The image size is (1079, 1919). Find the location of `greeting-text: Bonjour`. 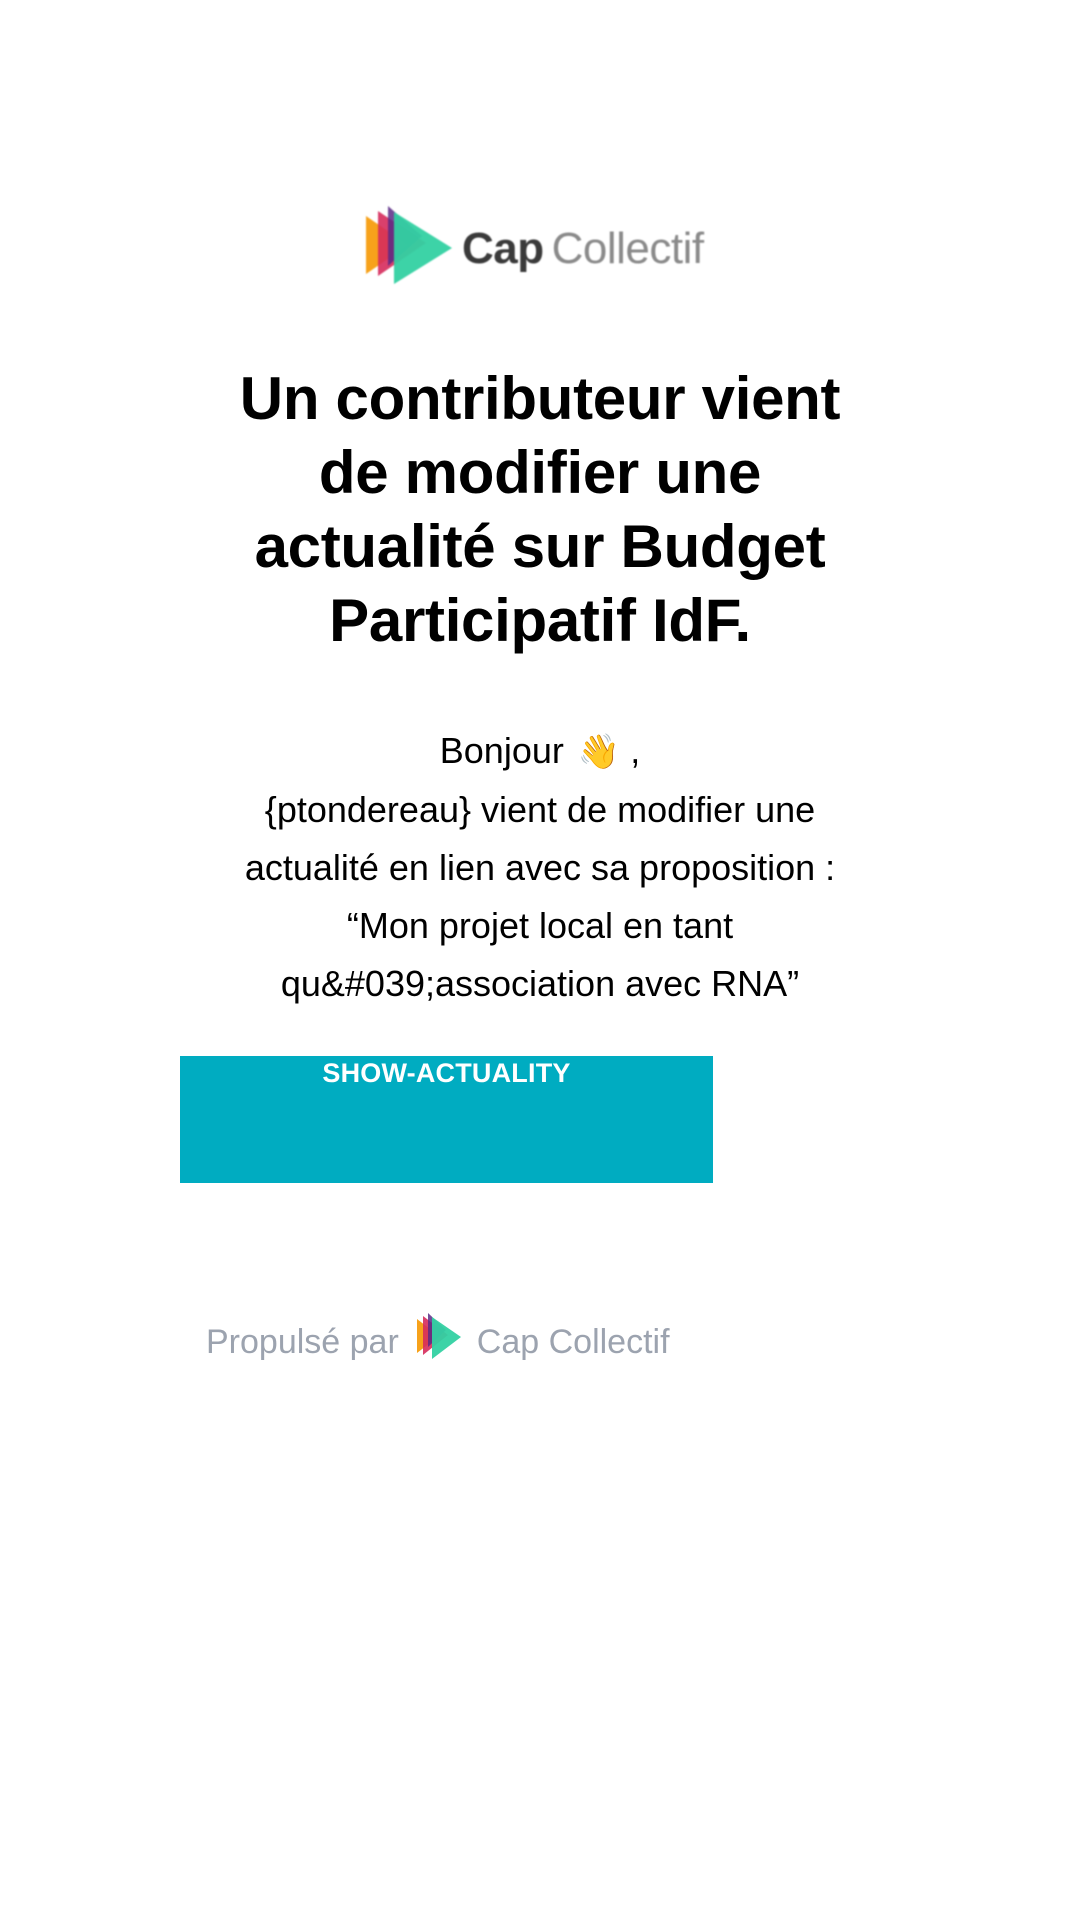

greeting-text: Bonjour is located at coordinates (501, 750).